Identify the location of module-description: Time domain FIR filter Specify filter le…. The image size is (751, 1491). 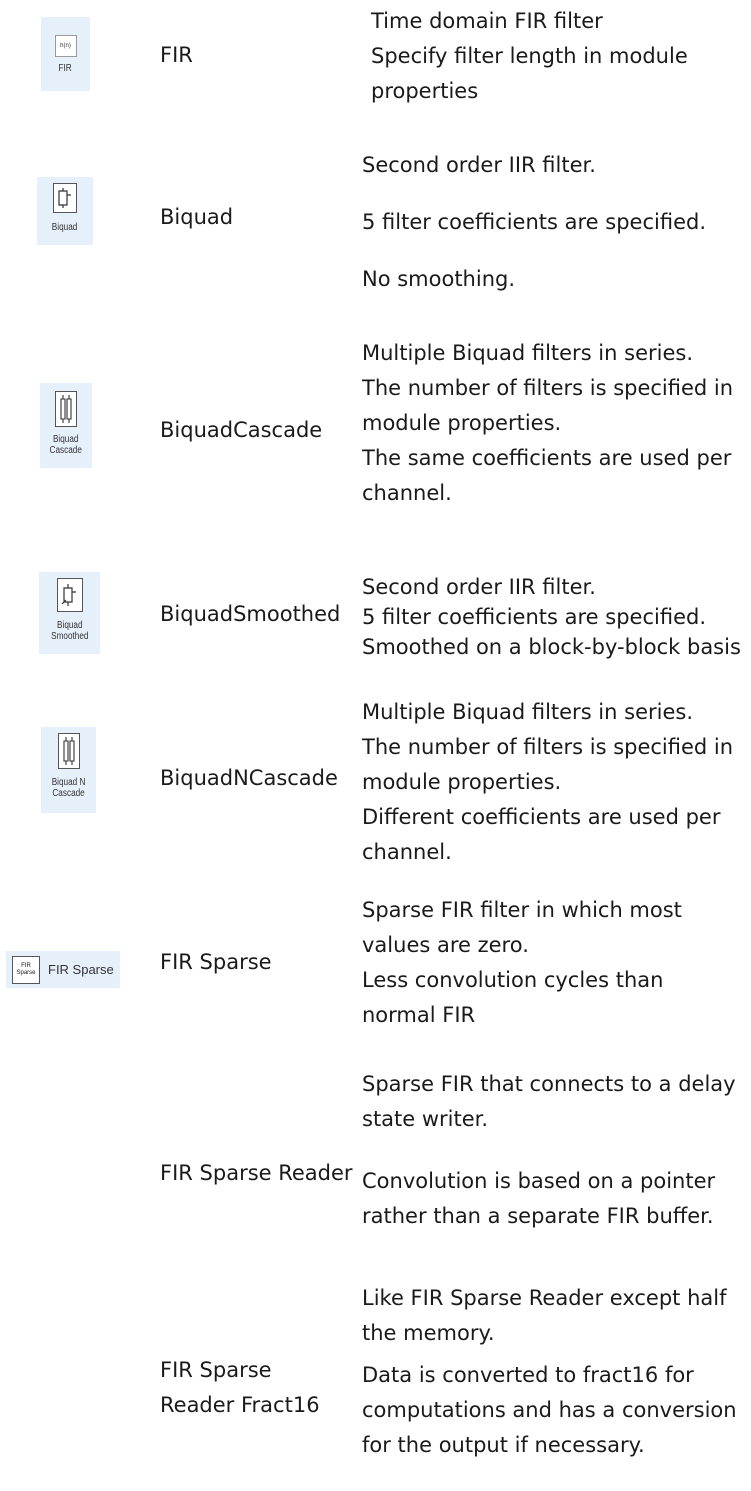
(561, 56).